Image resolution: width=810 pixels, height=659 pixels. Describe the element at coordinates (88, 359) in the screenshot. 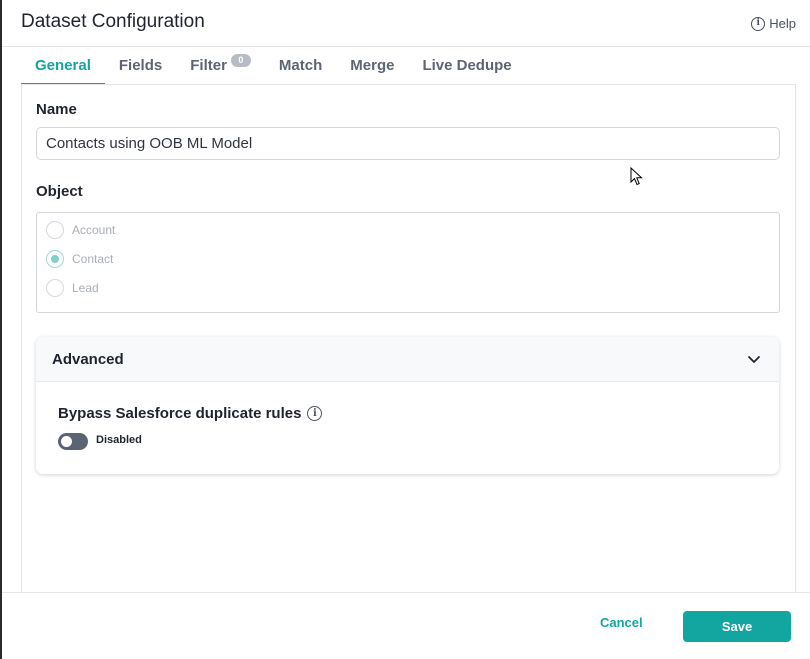

I see `advanced-title: Advanced` at that location.